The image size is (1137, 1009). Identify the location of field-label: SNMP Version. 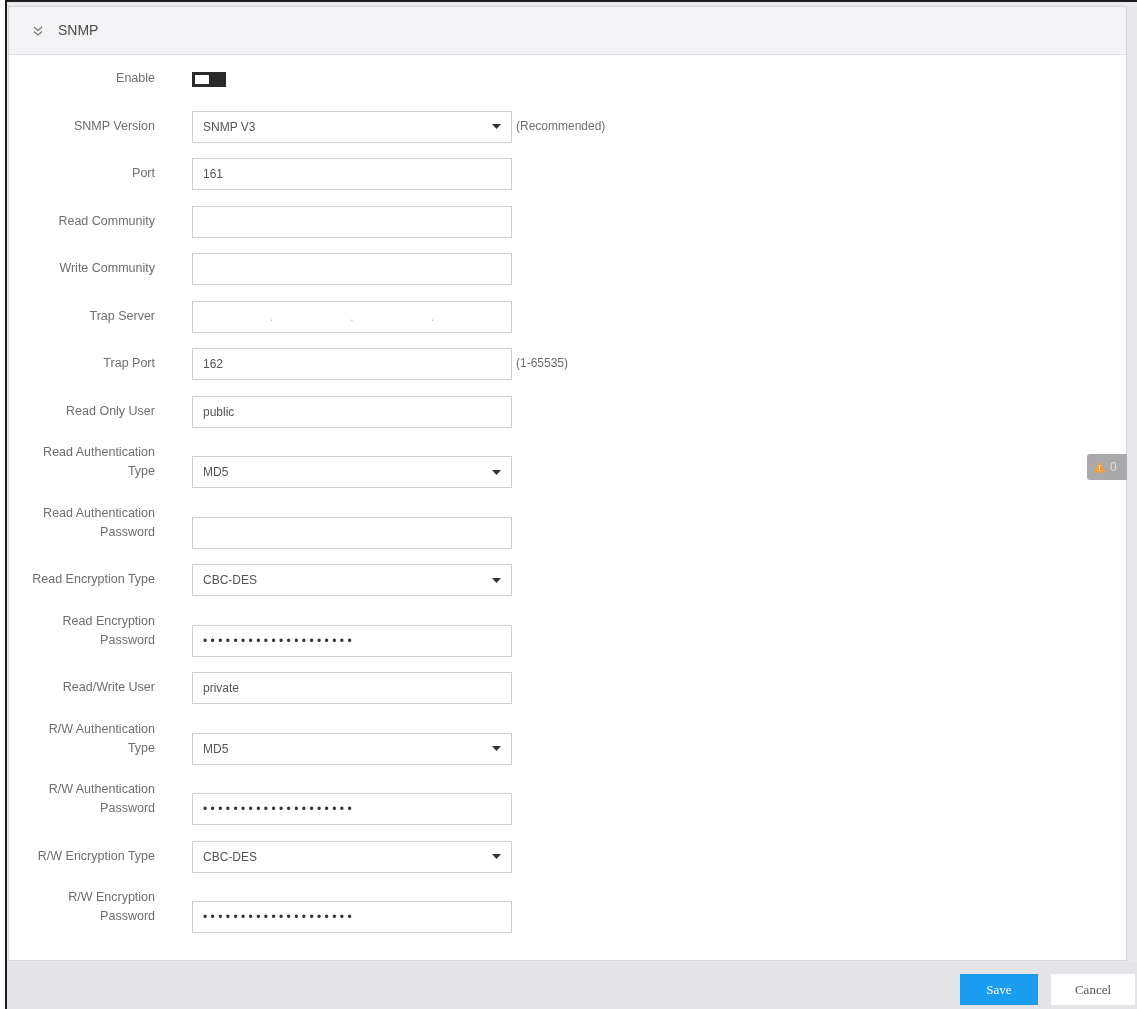
(113, 126).